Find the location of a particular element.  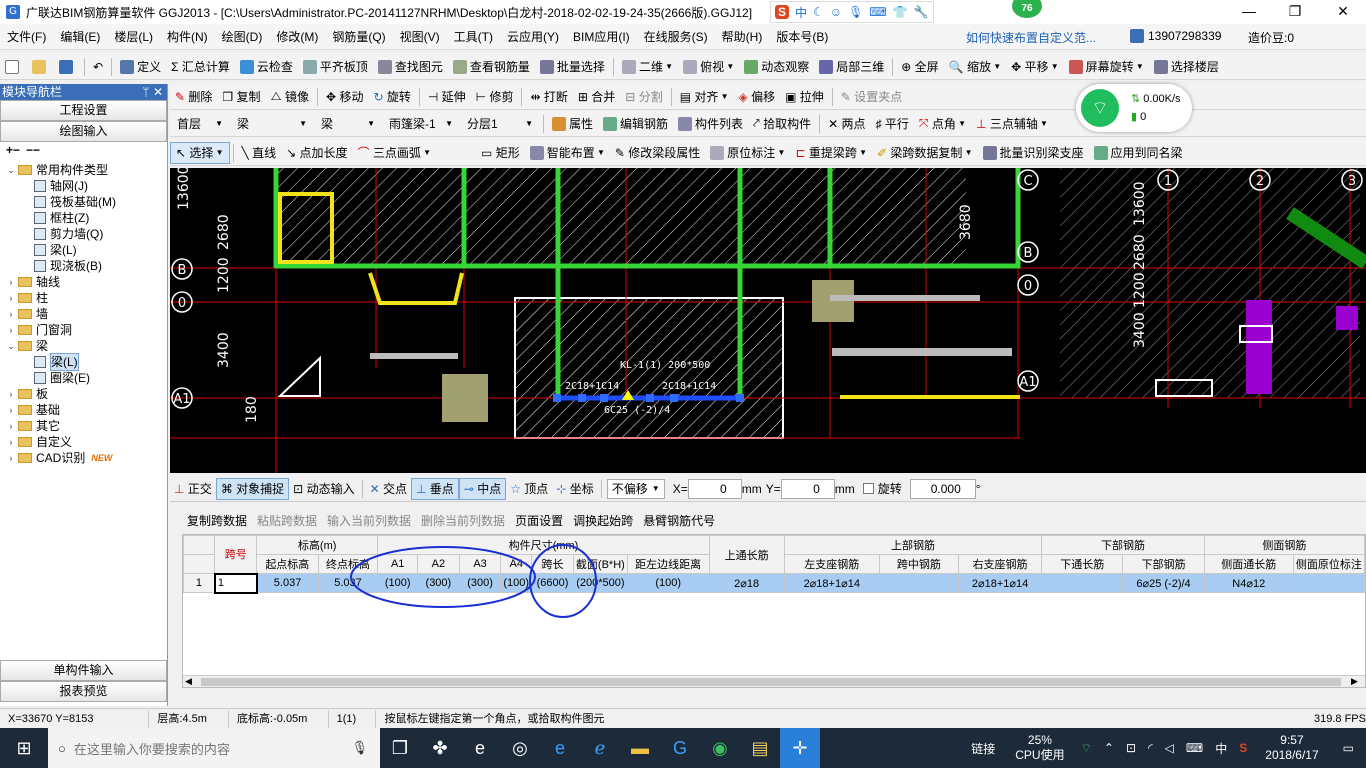

tray-link: 链接 is located at coordinates (983, 748).